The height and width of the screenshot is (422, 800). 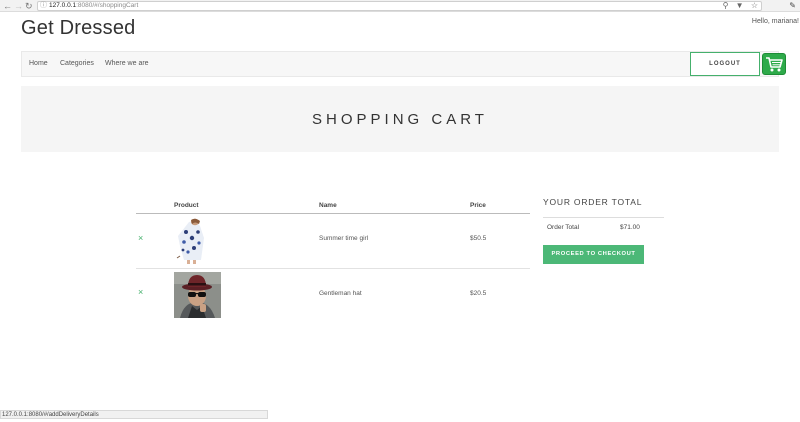 What do you see at coordinates (328, 205) in the screenshot?
I see `column-header-name: Name` at bounding box center [328, 205].